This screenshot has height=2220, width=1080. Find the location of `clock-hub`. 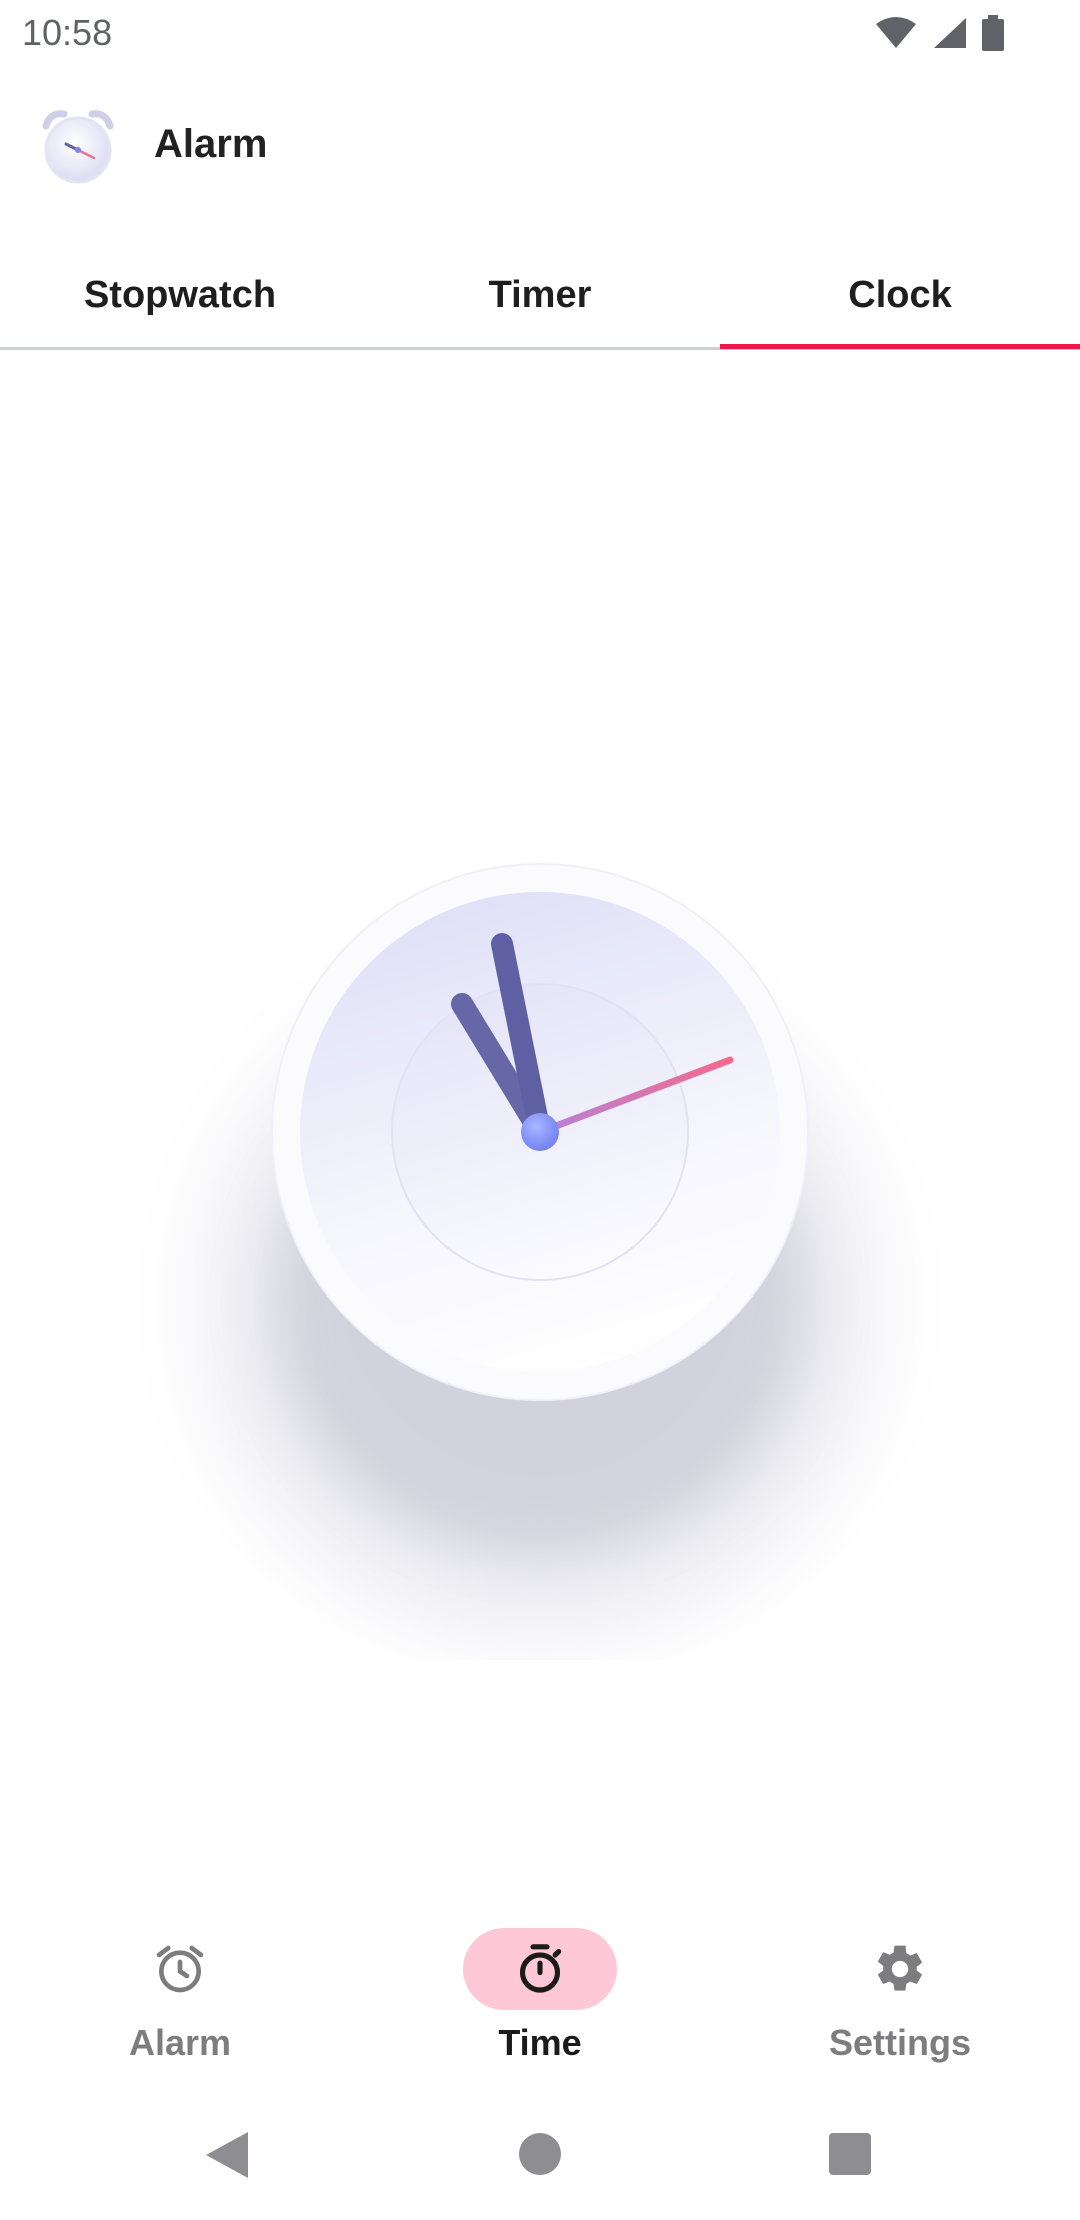

clock-hub is located at coordinates (540, 1132).